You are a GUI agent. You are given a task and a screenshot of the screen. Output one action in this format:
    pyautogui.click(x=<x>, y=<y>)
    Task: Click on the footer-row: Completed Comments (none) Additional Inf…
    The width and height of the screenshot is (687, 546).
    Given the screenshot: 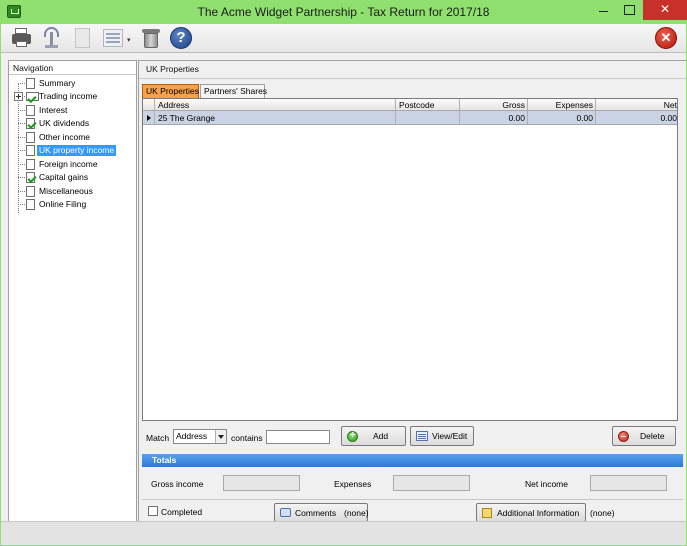 What is the action you would take?
    pyautogui.click(x=412, y=511)
    